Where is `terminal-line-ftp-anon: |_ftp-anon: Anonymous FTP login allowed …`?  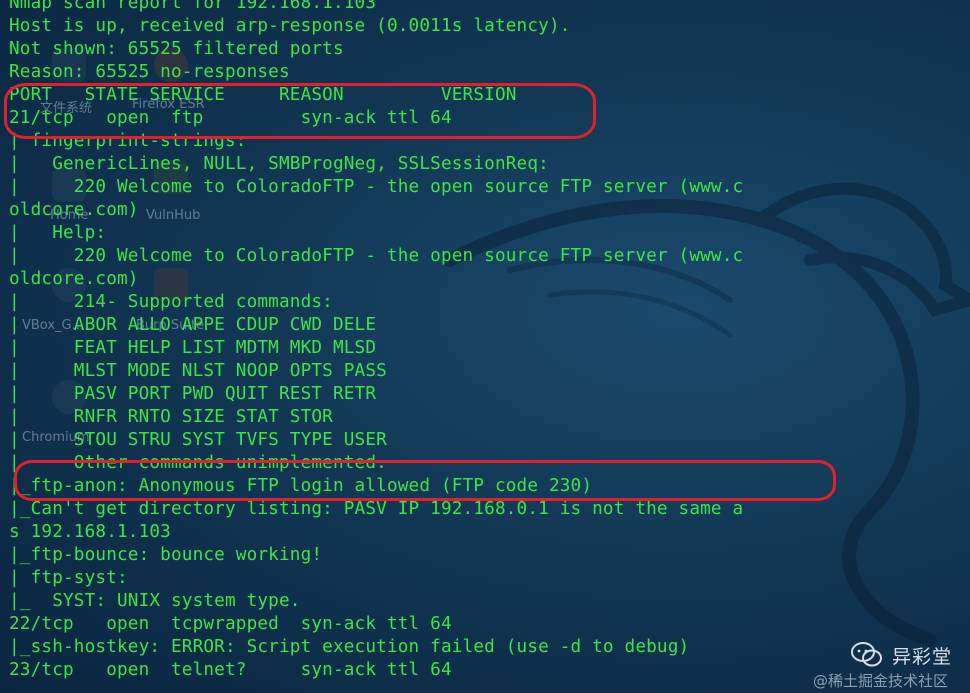 terminal-line-ftp-anon: |_ftp-anon: Anonymous FTP login allowed … is located at coordinates (301, 486).